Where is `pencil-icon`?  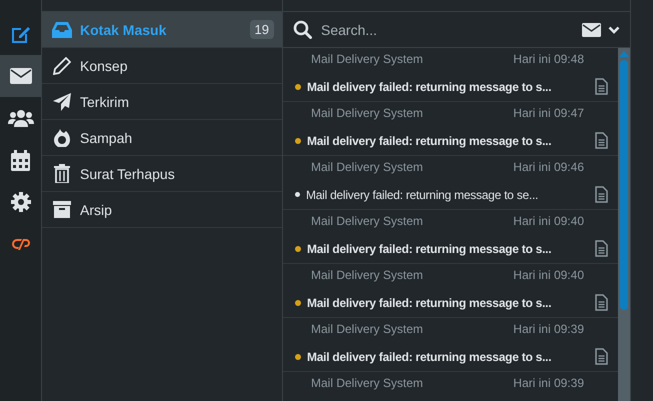 pencil-icon is located at coordinates (62, 65).